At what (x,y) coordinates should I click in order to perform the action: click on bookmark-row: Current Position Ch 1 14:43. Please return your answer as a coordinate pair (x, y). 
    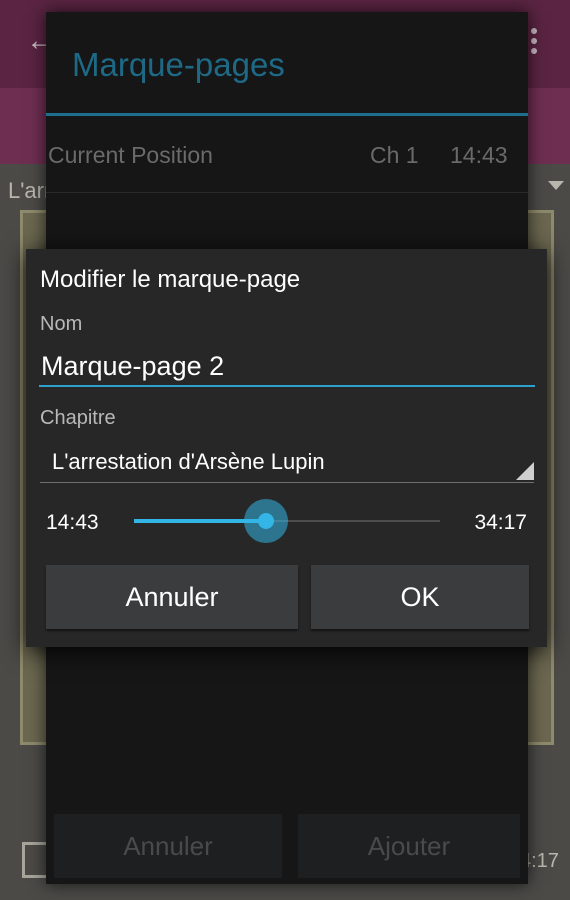
    Looking at the image, I should click on (287, 154).